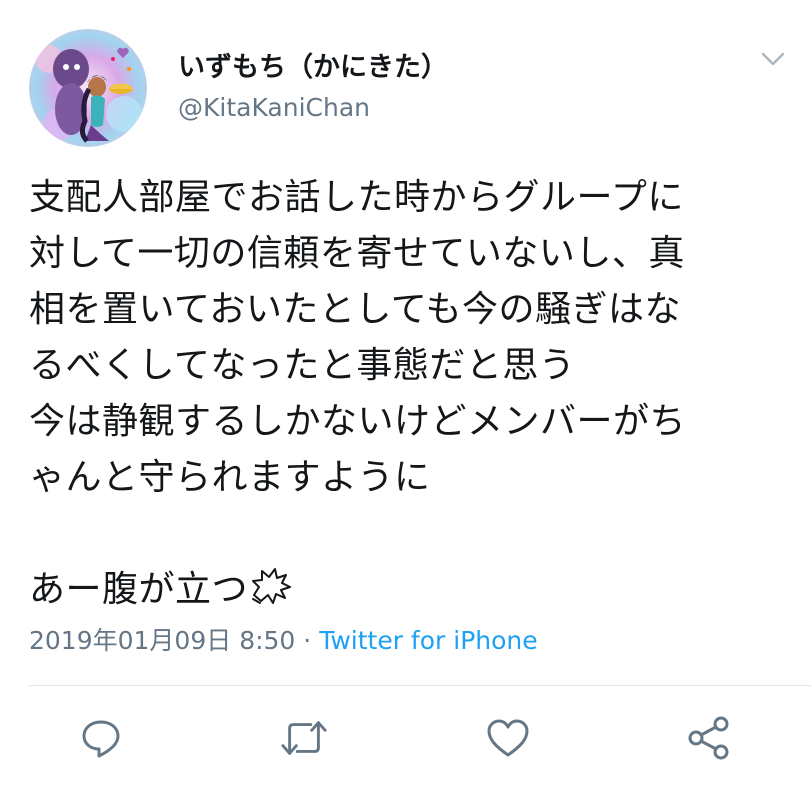 The height and width of the screenshot is (800, 811). Describe the element at coordinates (409, 590) in the screenshot. I see `tweet-text-last-line: あー腹が立つ` at that location.